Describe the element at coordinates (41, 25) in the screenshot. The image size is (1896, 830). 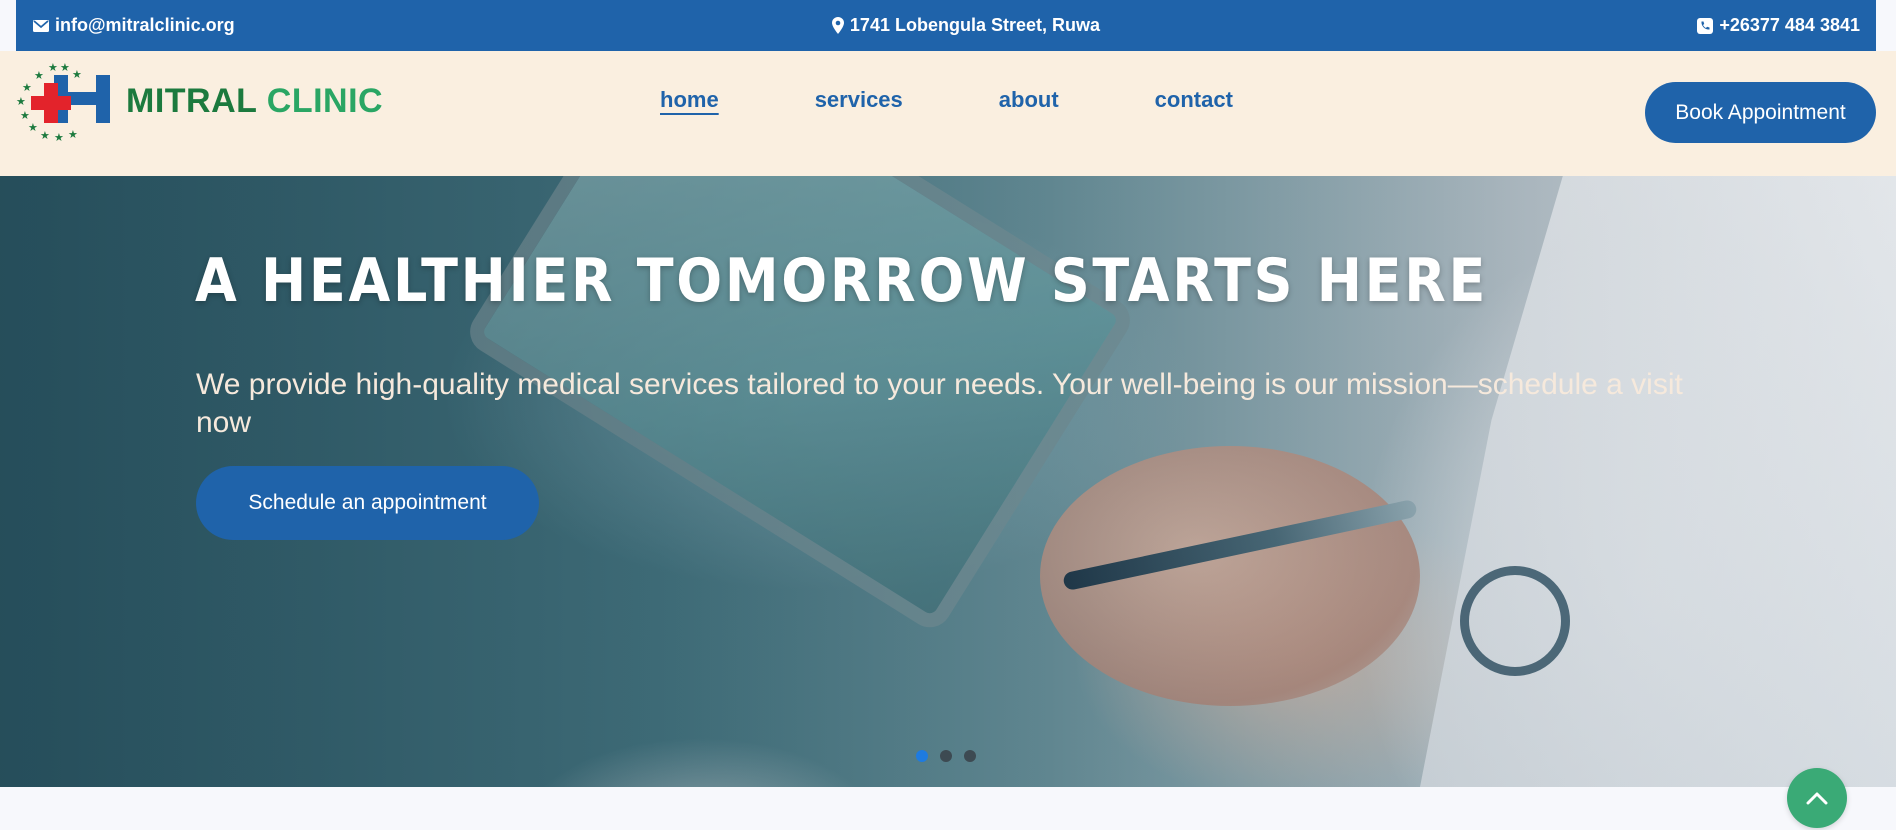
I see `envelope-icon` at that location.